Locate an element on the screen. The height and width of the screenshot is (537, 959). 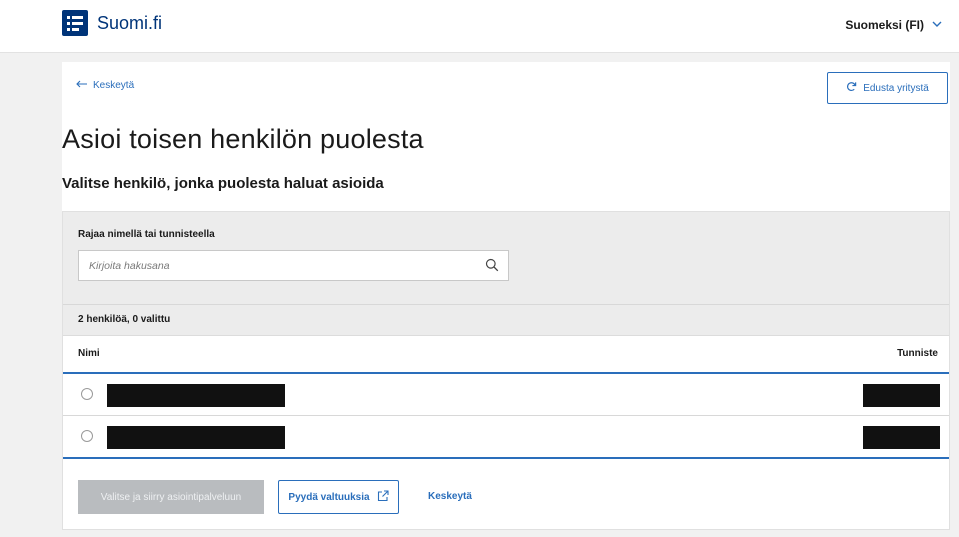
suomi-fi-logo: Suomi.fi is located at coordinates (112, 23).